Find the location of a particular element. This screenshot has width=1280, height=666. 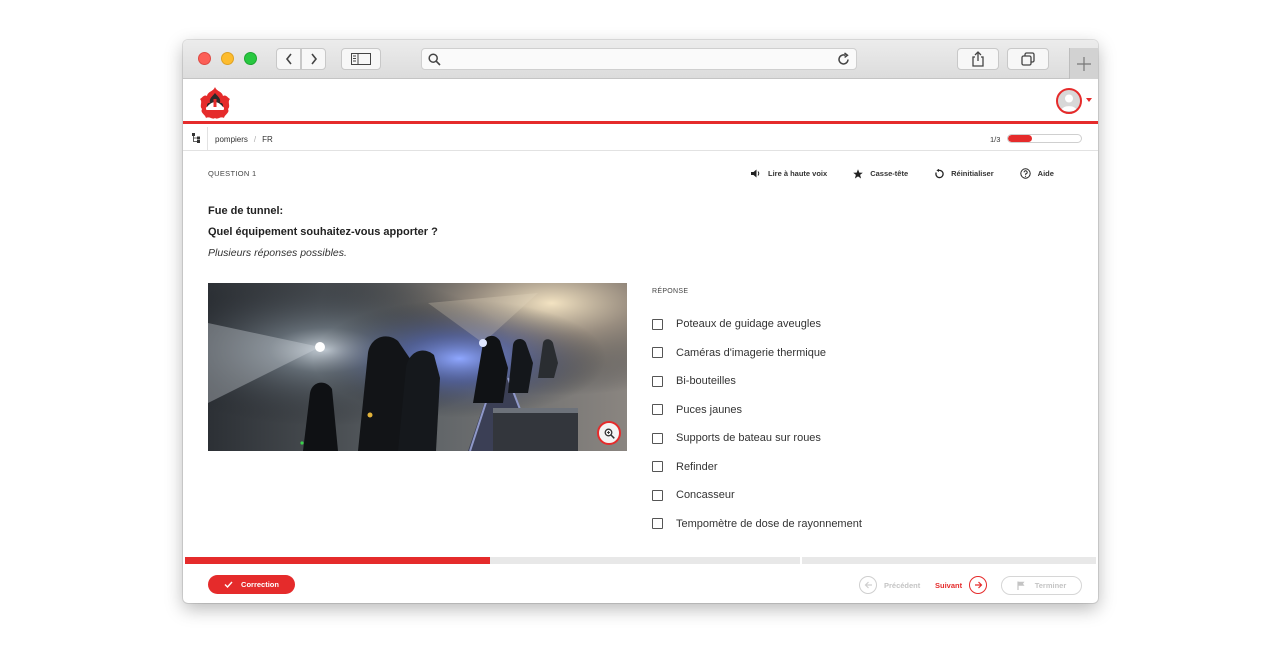

reset-icon is located at coordinates (939, 173).